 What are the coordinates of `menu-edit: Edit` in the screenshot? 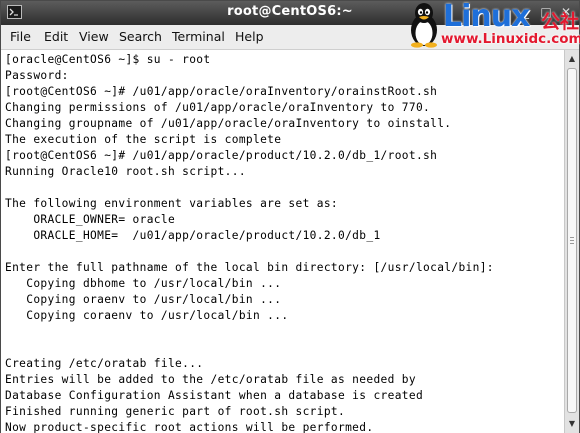 It's located at (56, 36).